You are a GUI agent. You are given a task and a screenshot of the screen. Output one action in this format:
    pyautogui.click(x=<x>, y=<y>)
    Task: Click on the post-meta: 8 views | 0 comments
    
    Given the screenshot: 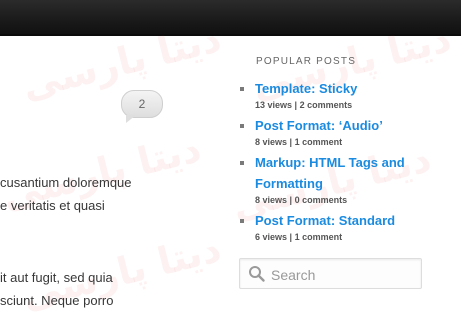 What is the action you would take?
    pyautogui.click(x=301, y=200)
    